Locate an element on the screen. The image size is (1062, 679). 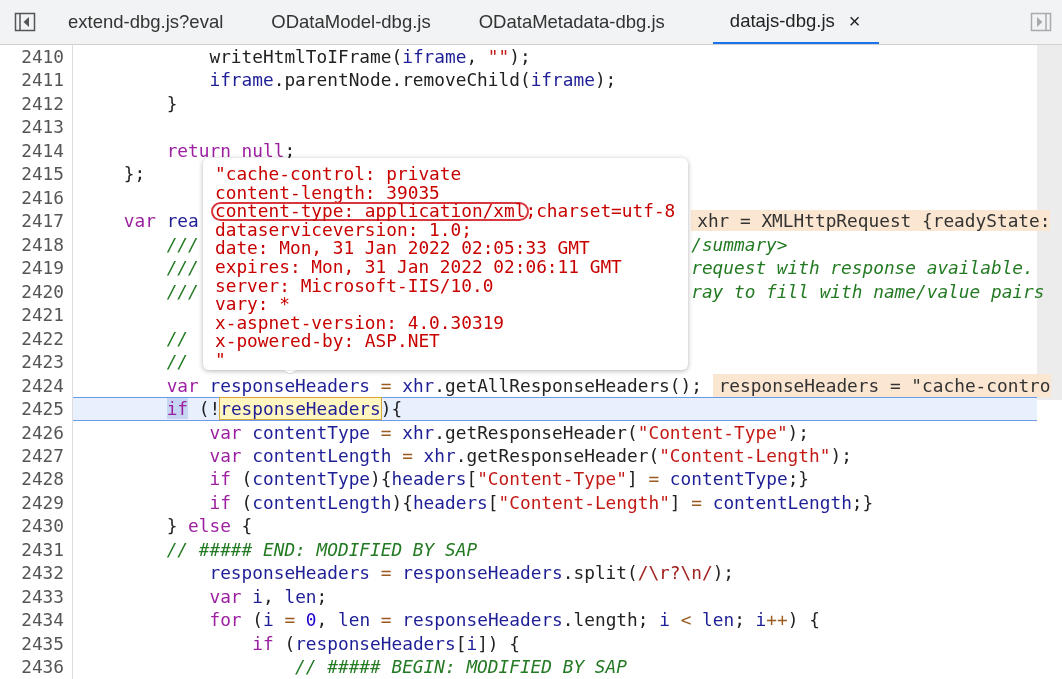
code-text: } else { is located at coordinates (209, 526).